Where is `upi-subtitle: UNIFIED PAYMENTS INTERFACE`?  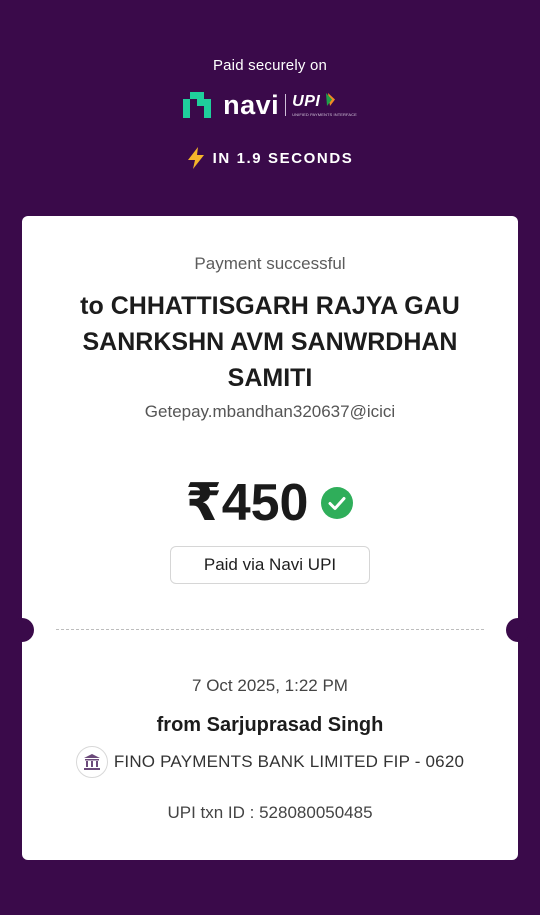
upi-subtitle: UNIFIED PAYMENTS INTERFACE is located at coordinates (324, 114).